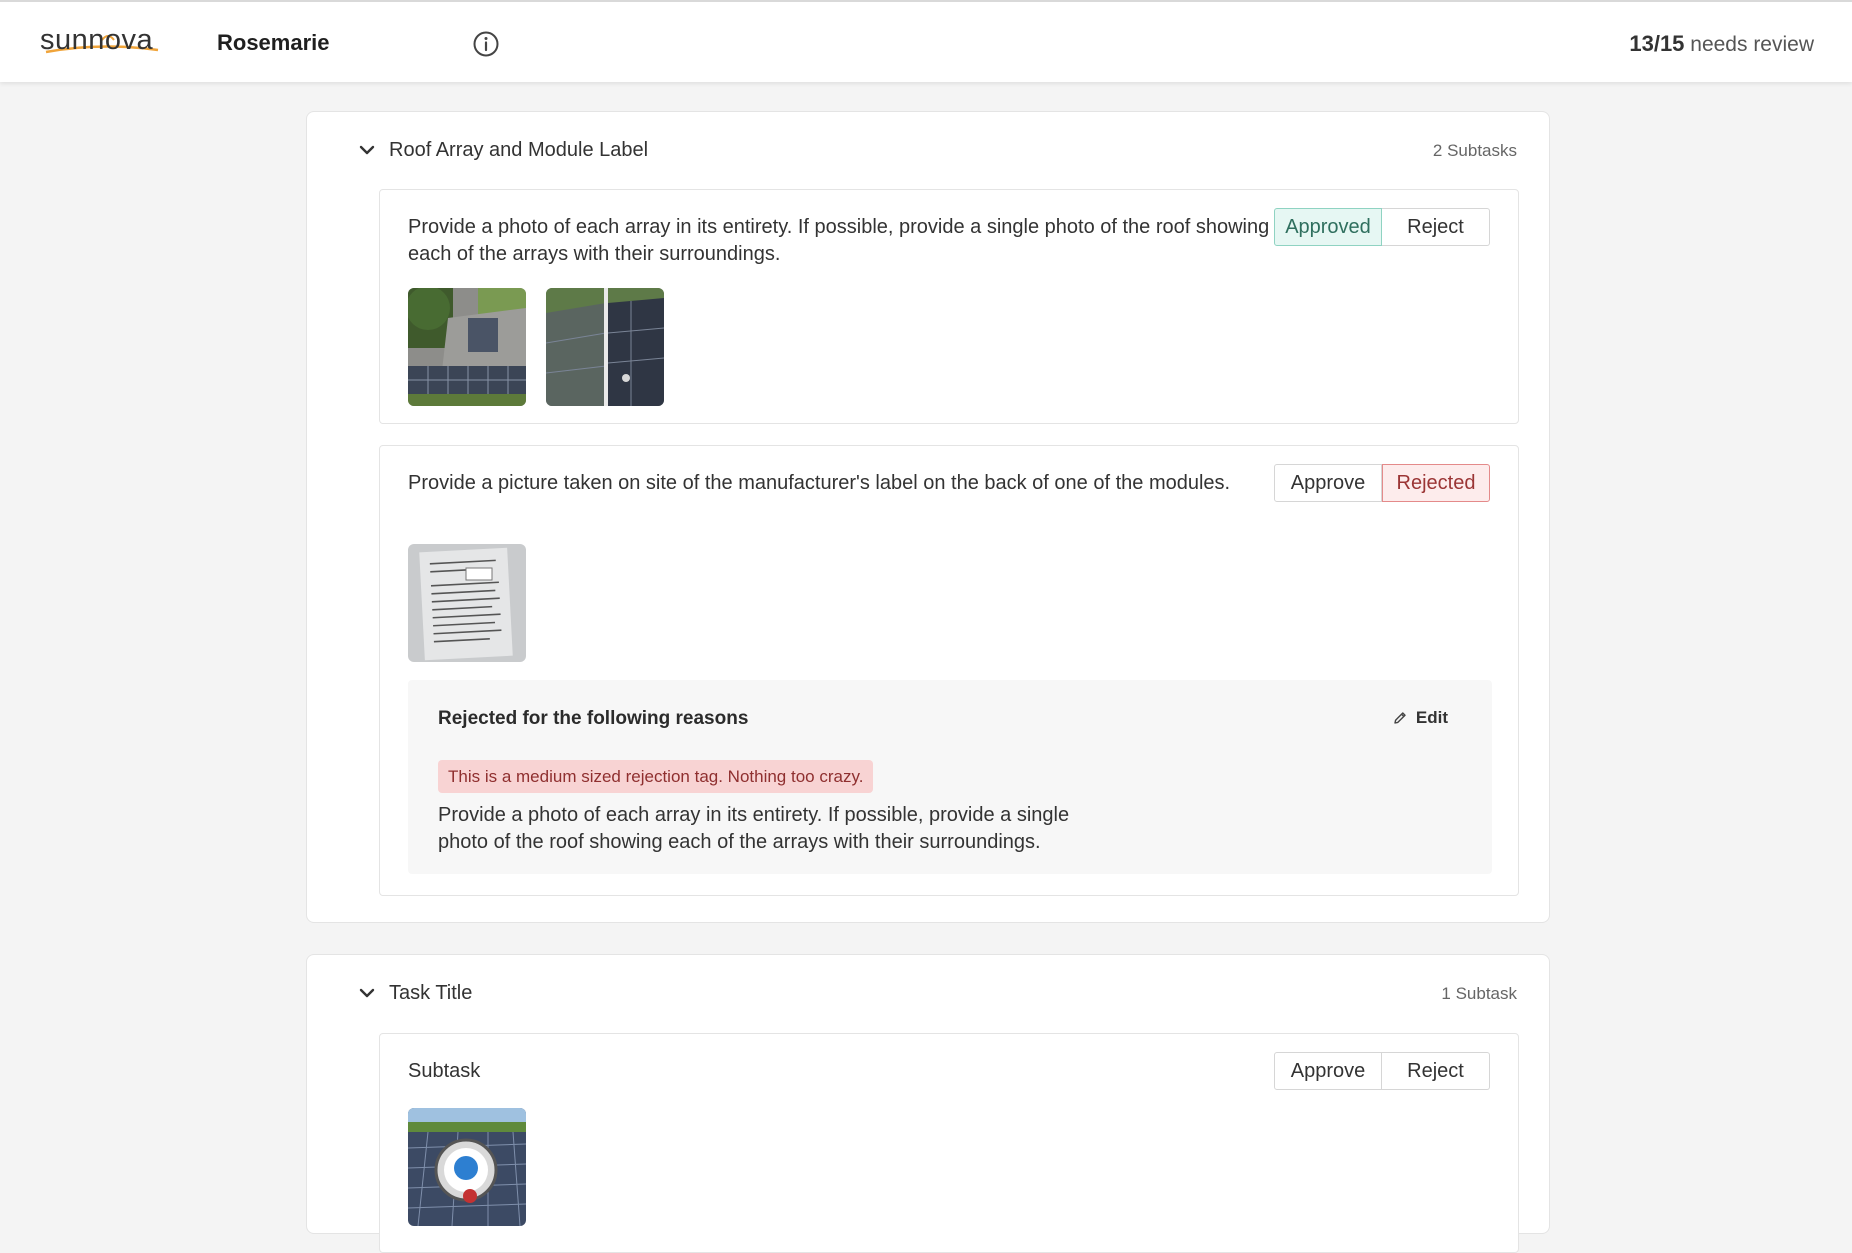 Image resolution: width=1852 pixels, height=1253 pixels. What do you see at coordinates (1752, 44) in the screenshot?
I see `review-count-label: needs review` at bounding box center [1752, 44].